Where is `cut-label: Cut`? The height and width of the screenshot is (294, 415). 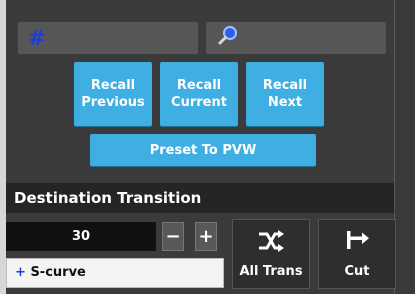 cut-label: Cut is located at coordinates (357, 271).